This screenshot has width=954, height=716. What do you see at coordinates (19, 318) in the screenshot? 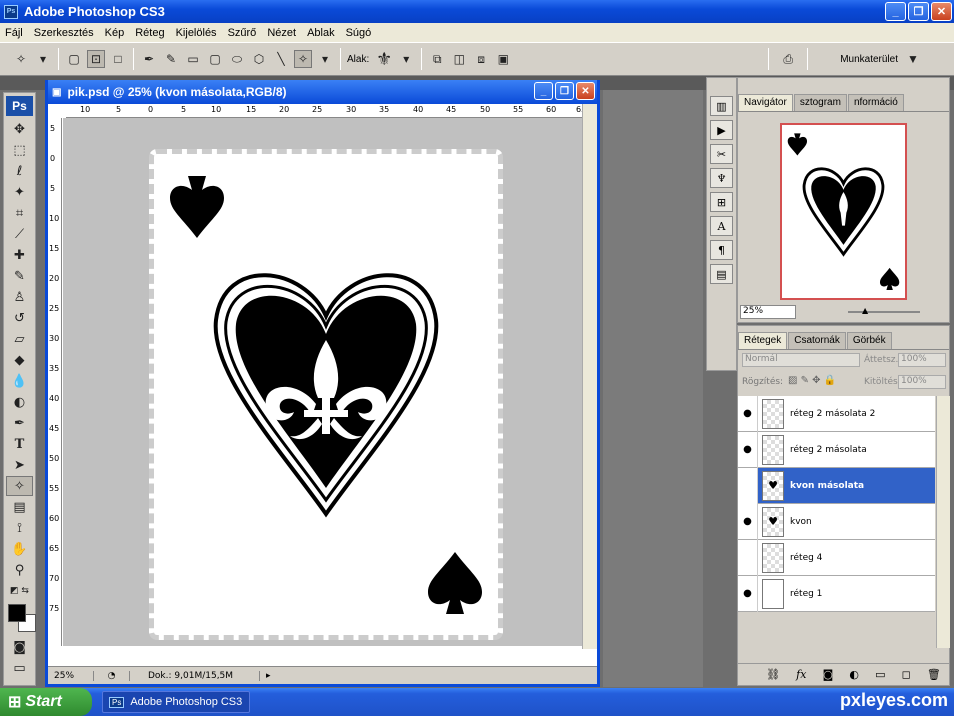
I see `history-brush-icon: ↺` at bounding box center [19, 318].